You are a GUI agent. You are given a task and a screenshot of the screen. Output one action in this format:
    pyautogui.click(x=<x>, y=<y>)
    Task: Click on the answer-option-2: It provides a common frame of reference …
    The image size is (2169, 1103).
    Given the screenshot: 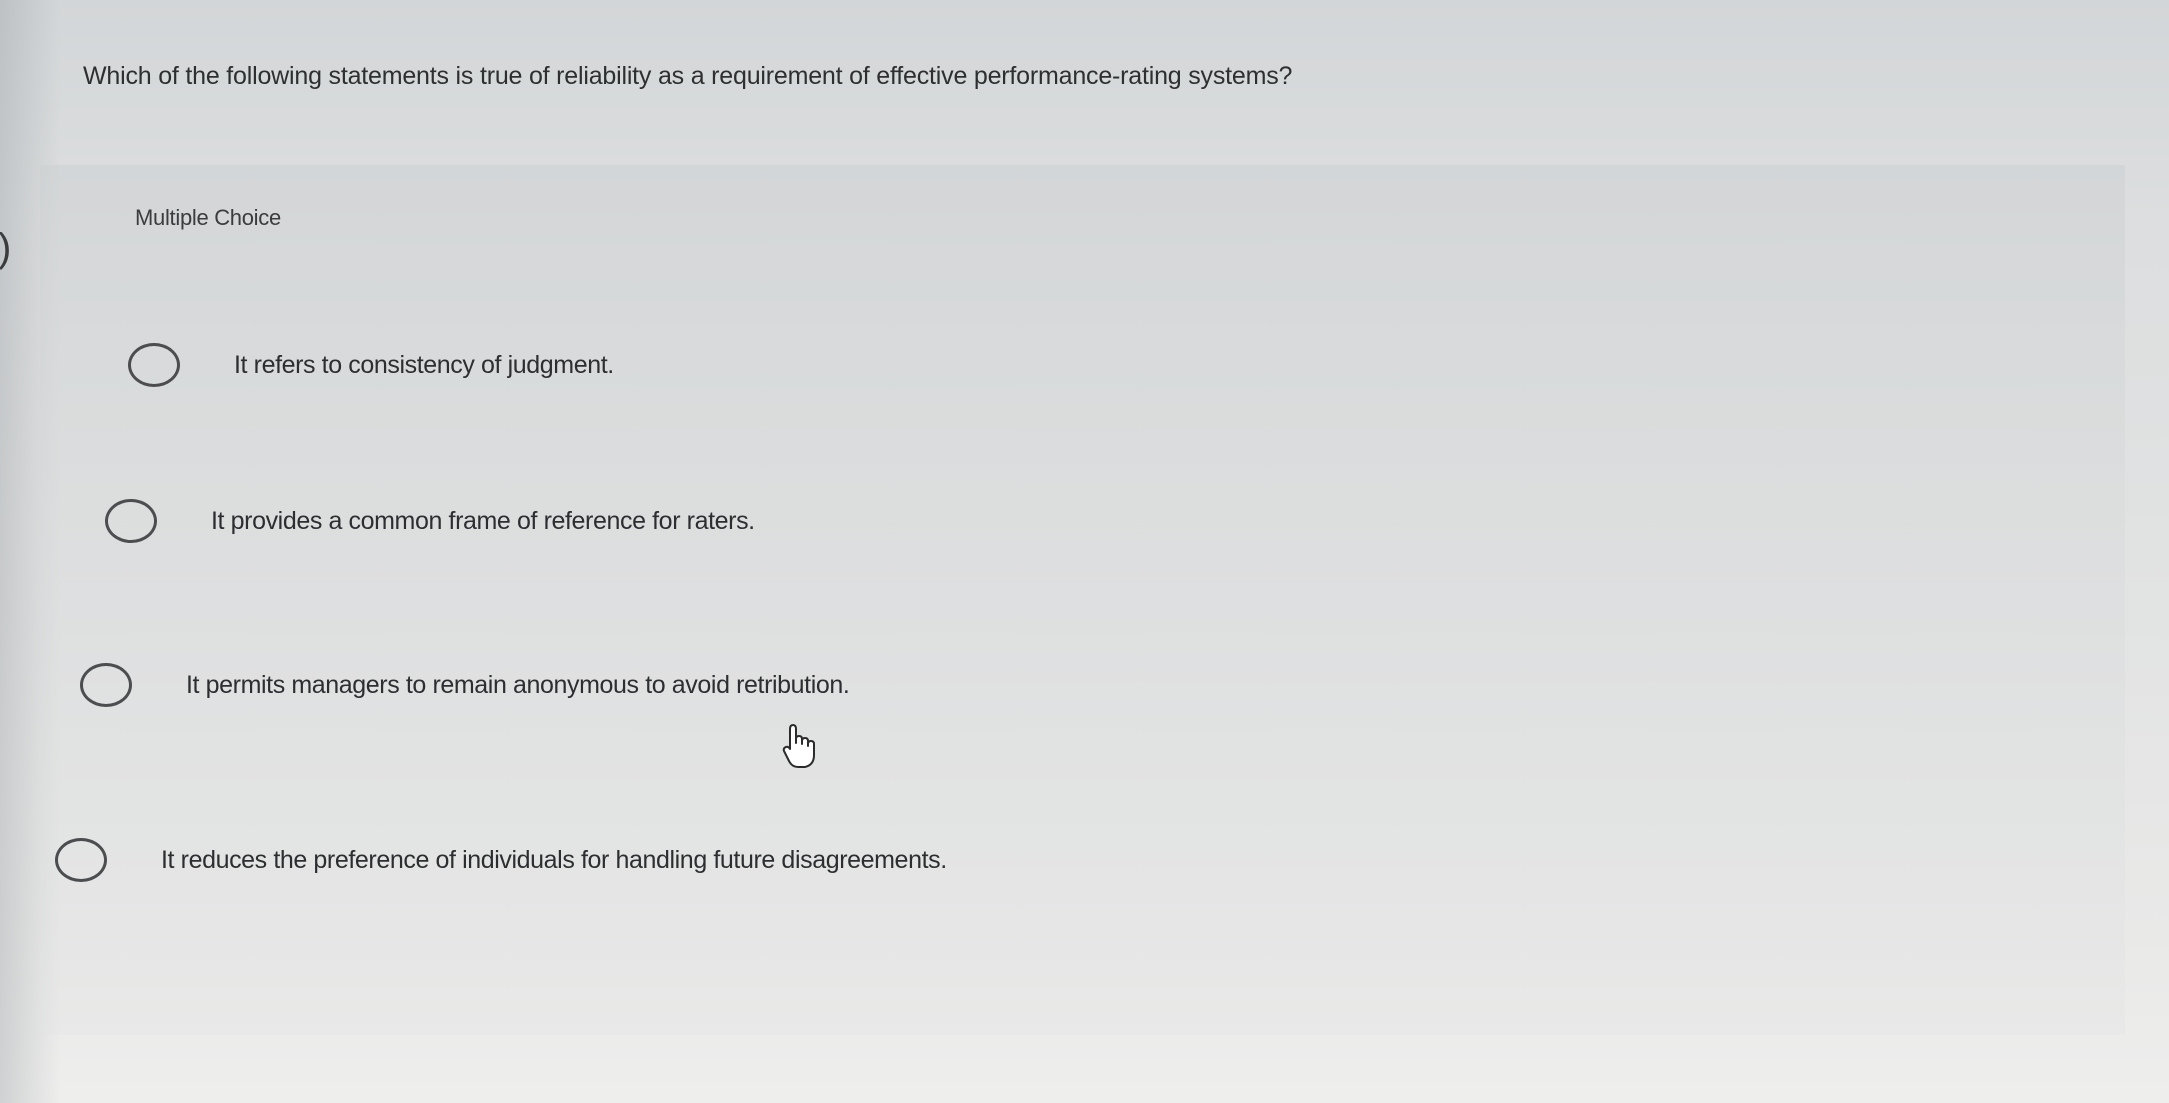 What is the action you would take?
    pyautogui.click(x=430, y=521)
    